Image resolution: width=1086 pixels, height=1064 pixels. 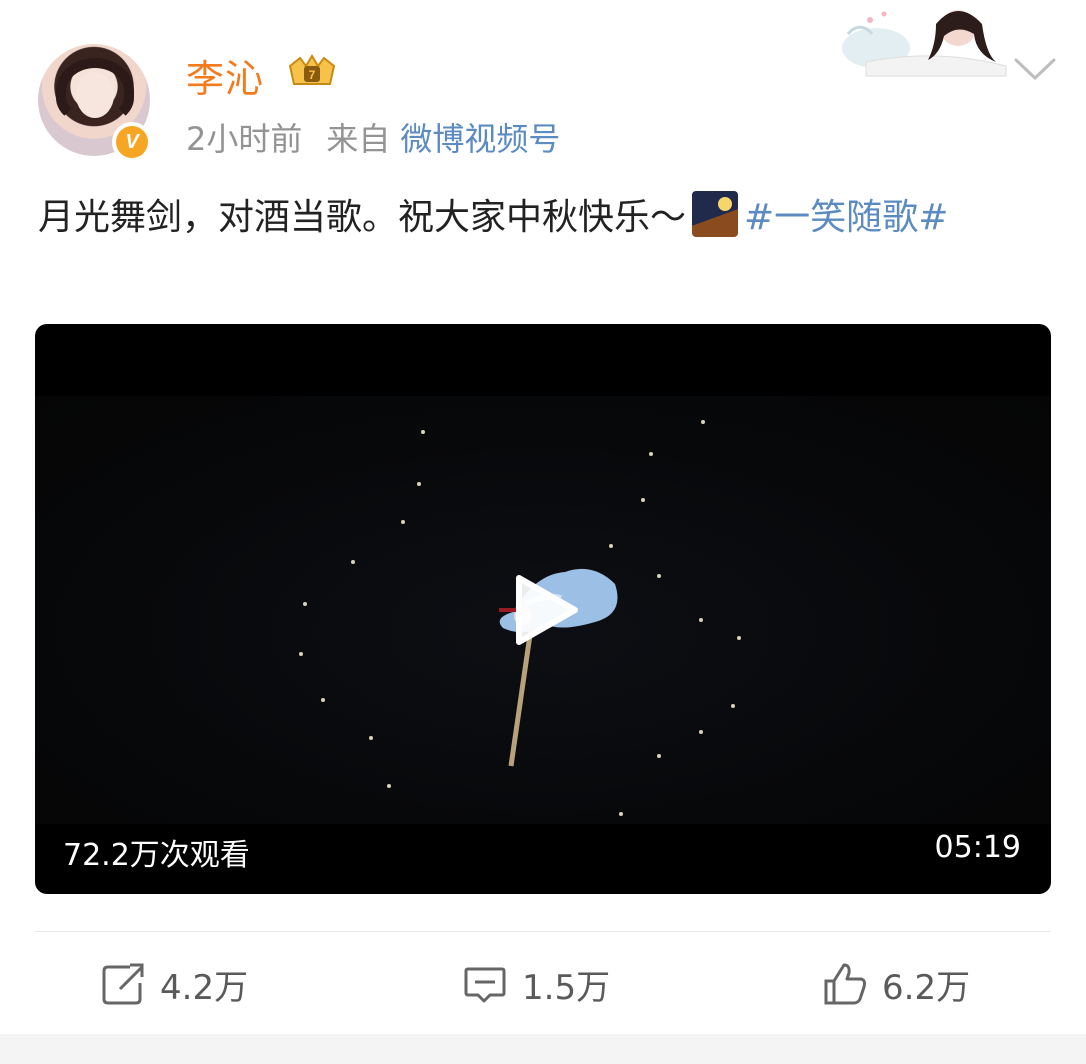 I want to click on repost-button: 4.2万, so click(x=174, y=984).